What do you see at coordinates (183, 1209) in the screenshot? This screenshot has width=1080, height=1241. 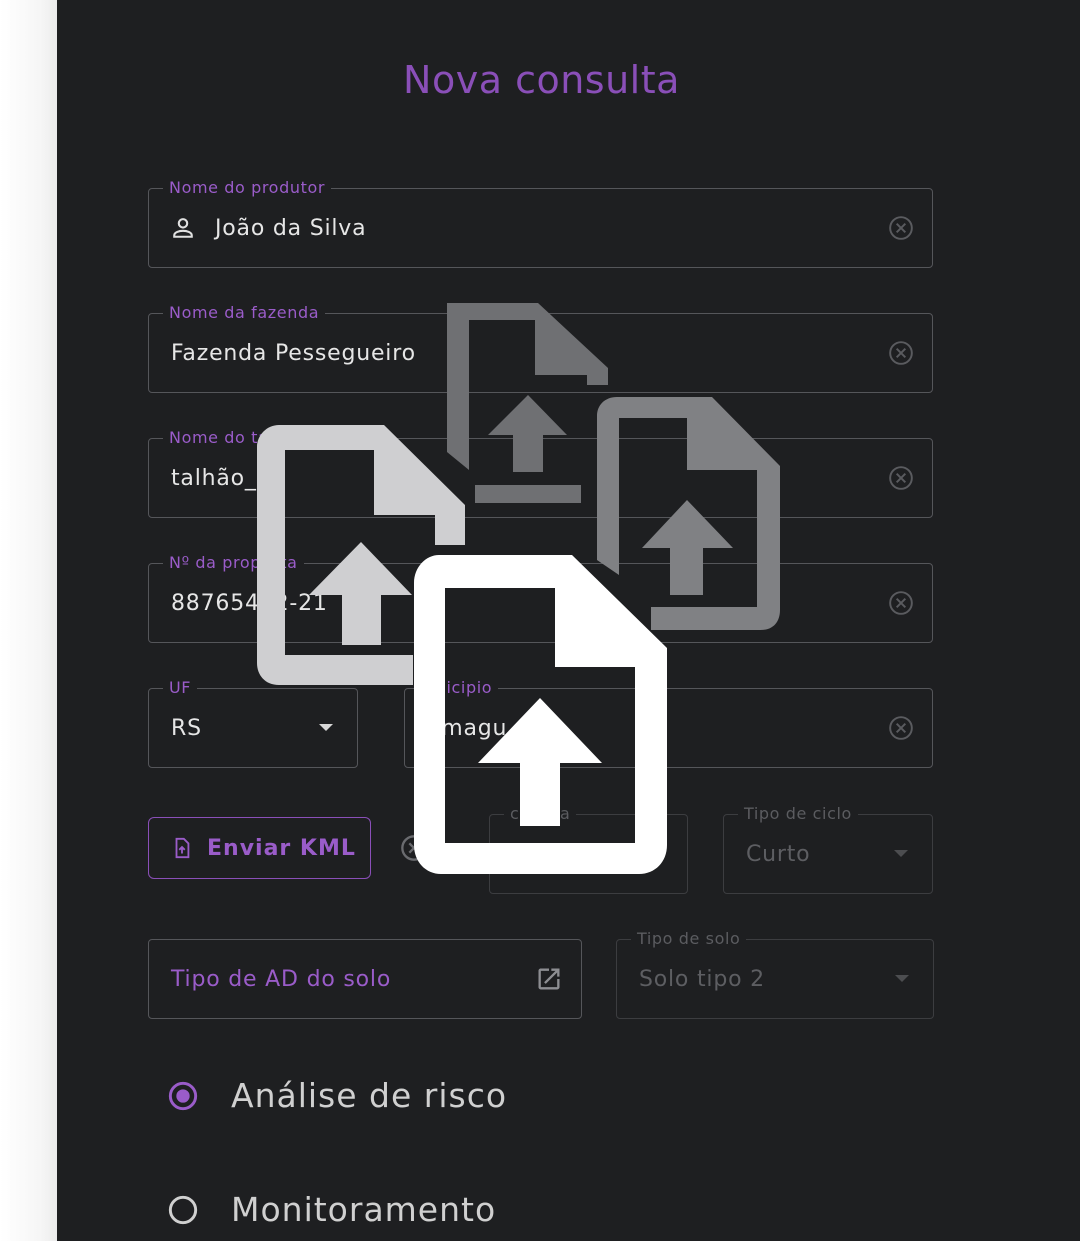 I see `radio-unselected-icon` at bounding box center [183, 1209].